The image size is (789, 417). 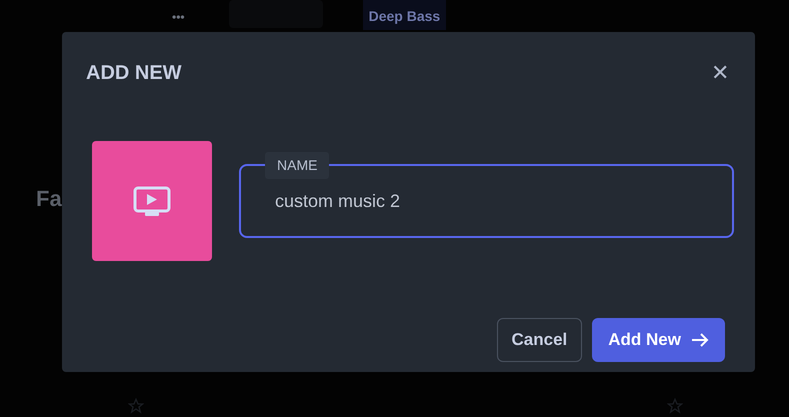 What do you see at coordinates (404, 15) in the screenshot?
I see `preset-chip: Deep Bass` at bounding box center [404, 15].